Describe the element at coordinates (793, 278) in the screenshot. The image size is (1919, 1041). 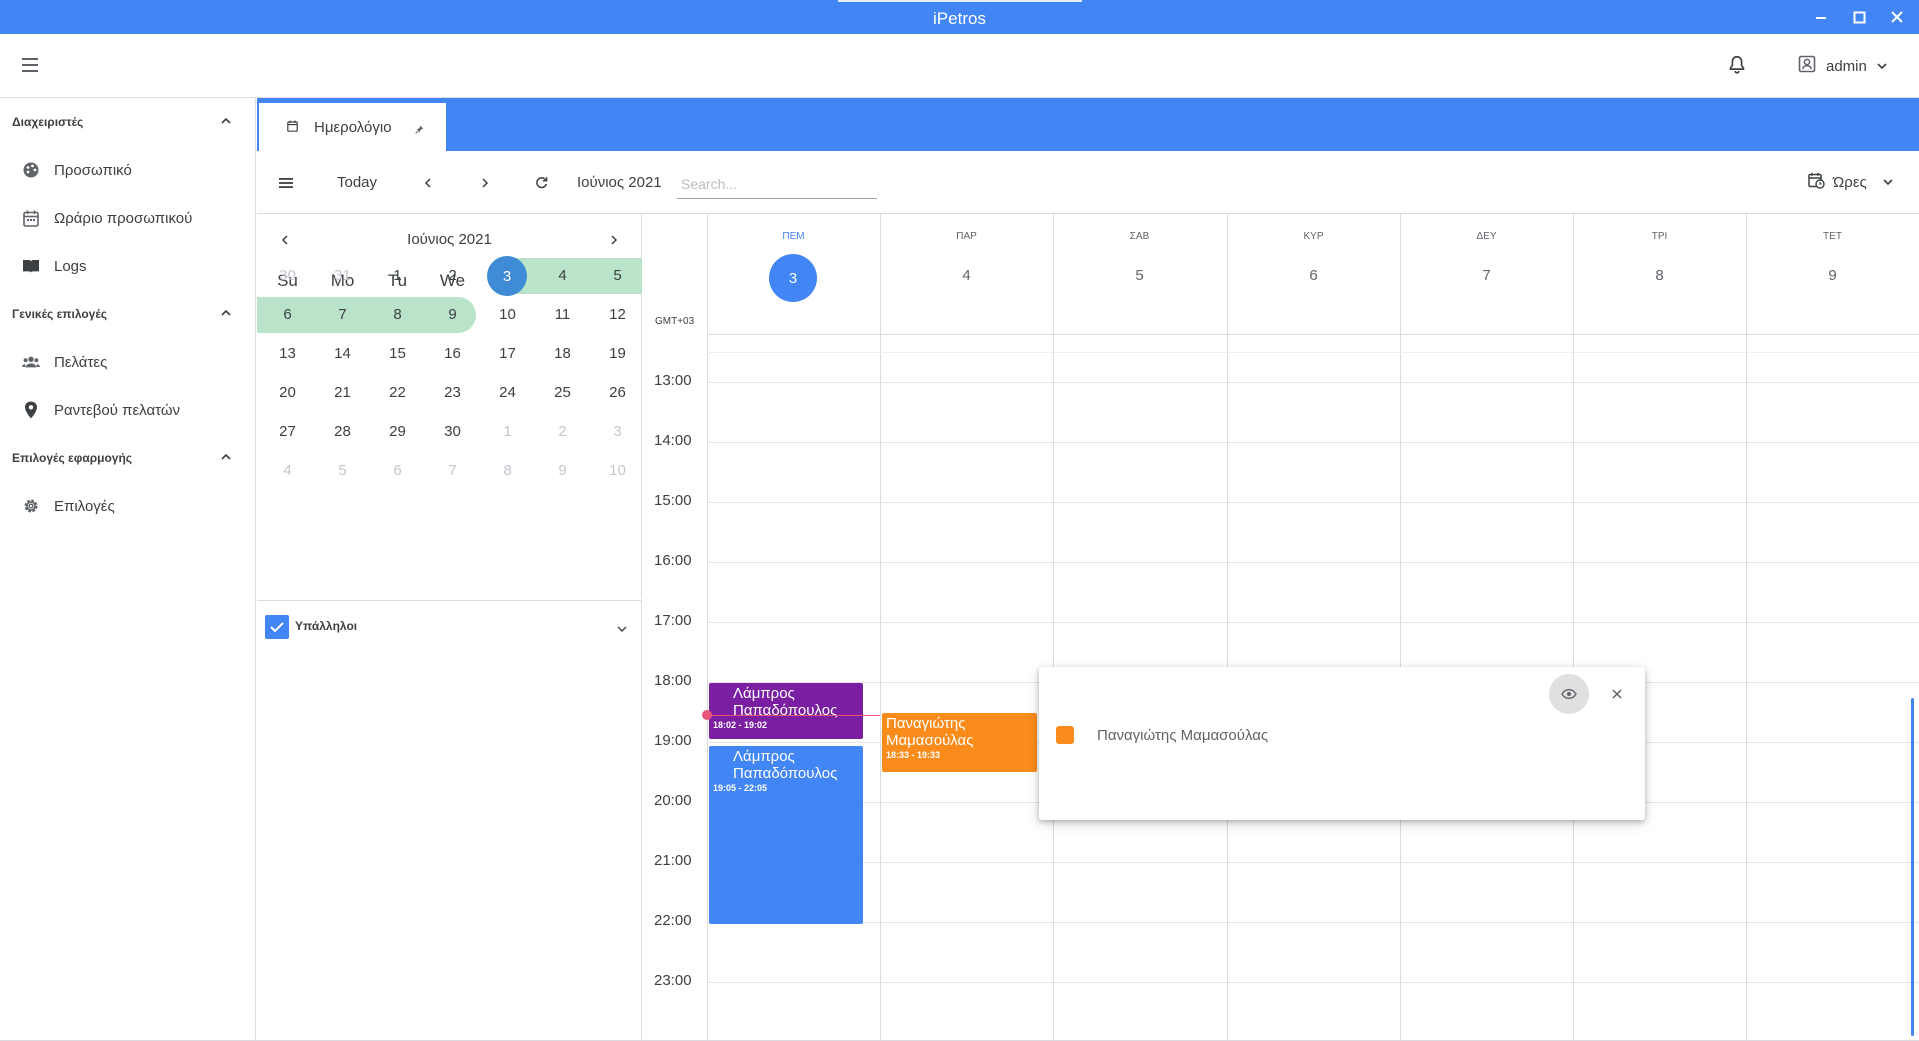
I see `day-header-today: 3` at that location.